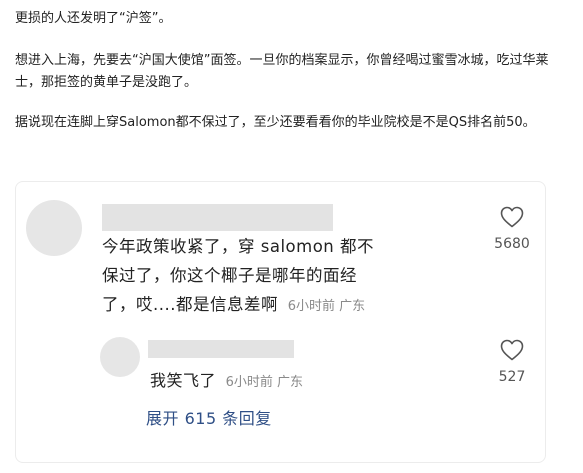 The height and width of the screenshot is (473, 583). What do you see at coordinates (311, 306) in the screenshot?
I see `comment-time: 6小时前` at bounding box center [311, 306].